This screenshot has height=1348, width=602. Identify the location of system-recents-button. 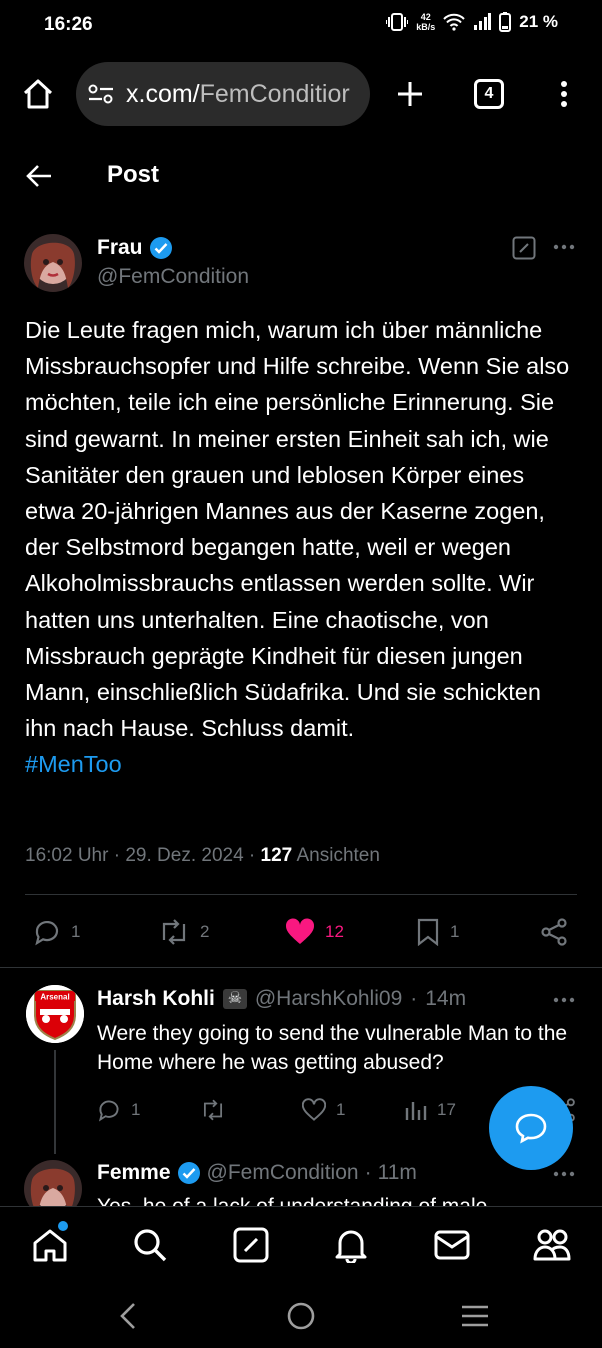
(475, 1316).